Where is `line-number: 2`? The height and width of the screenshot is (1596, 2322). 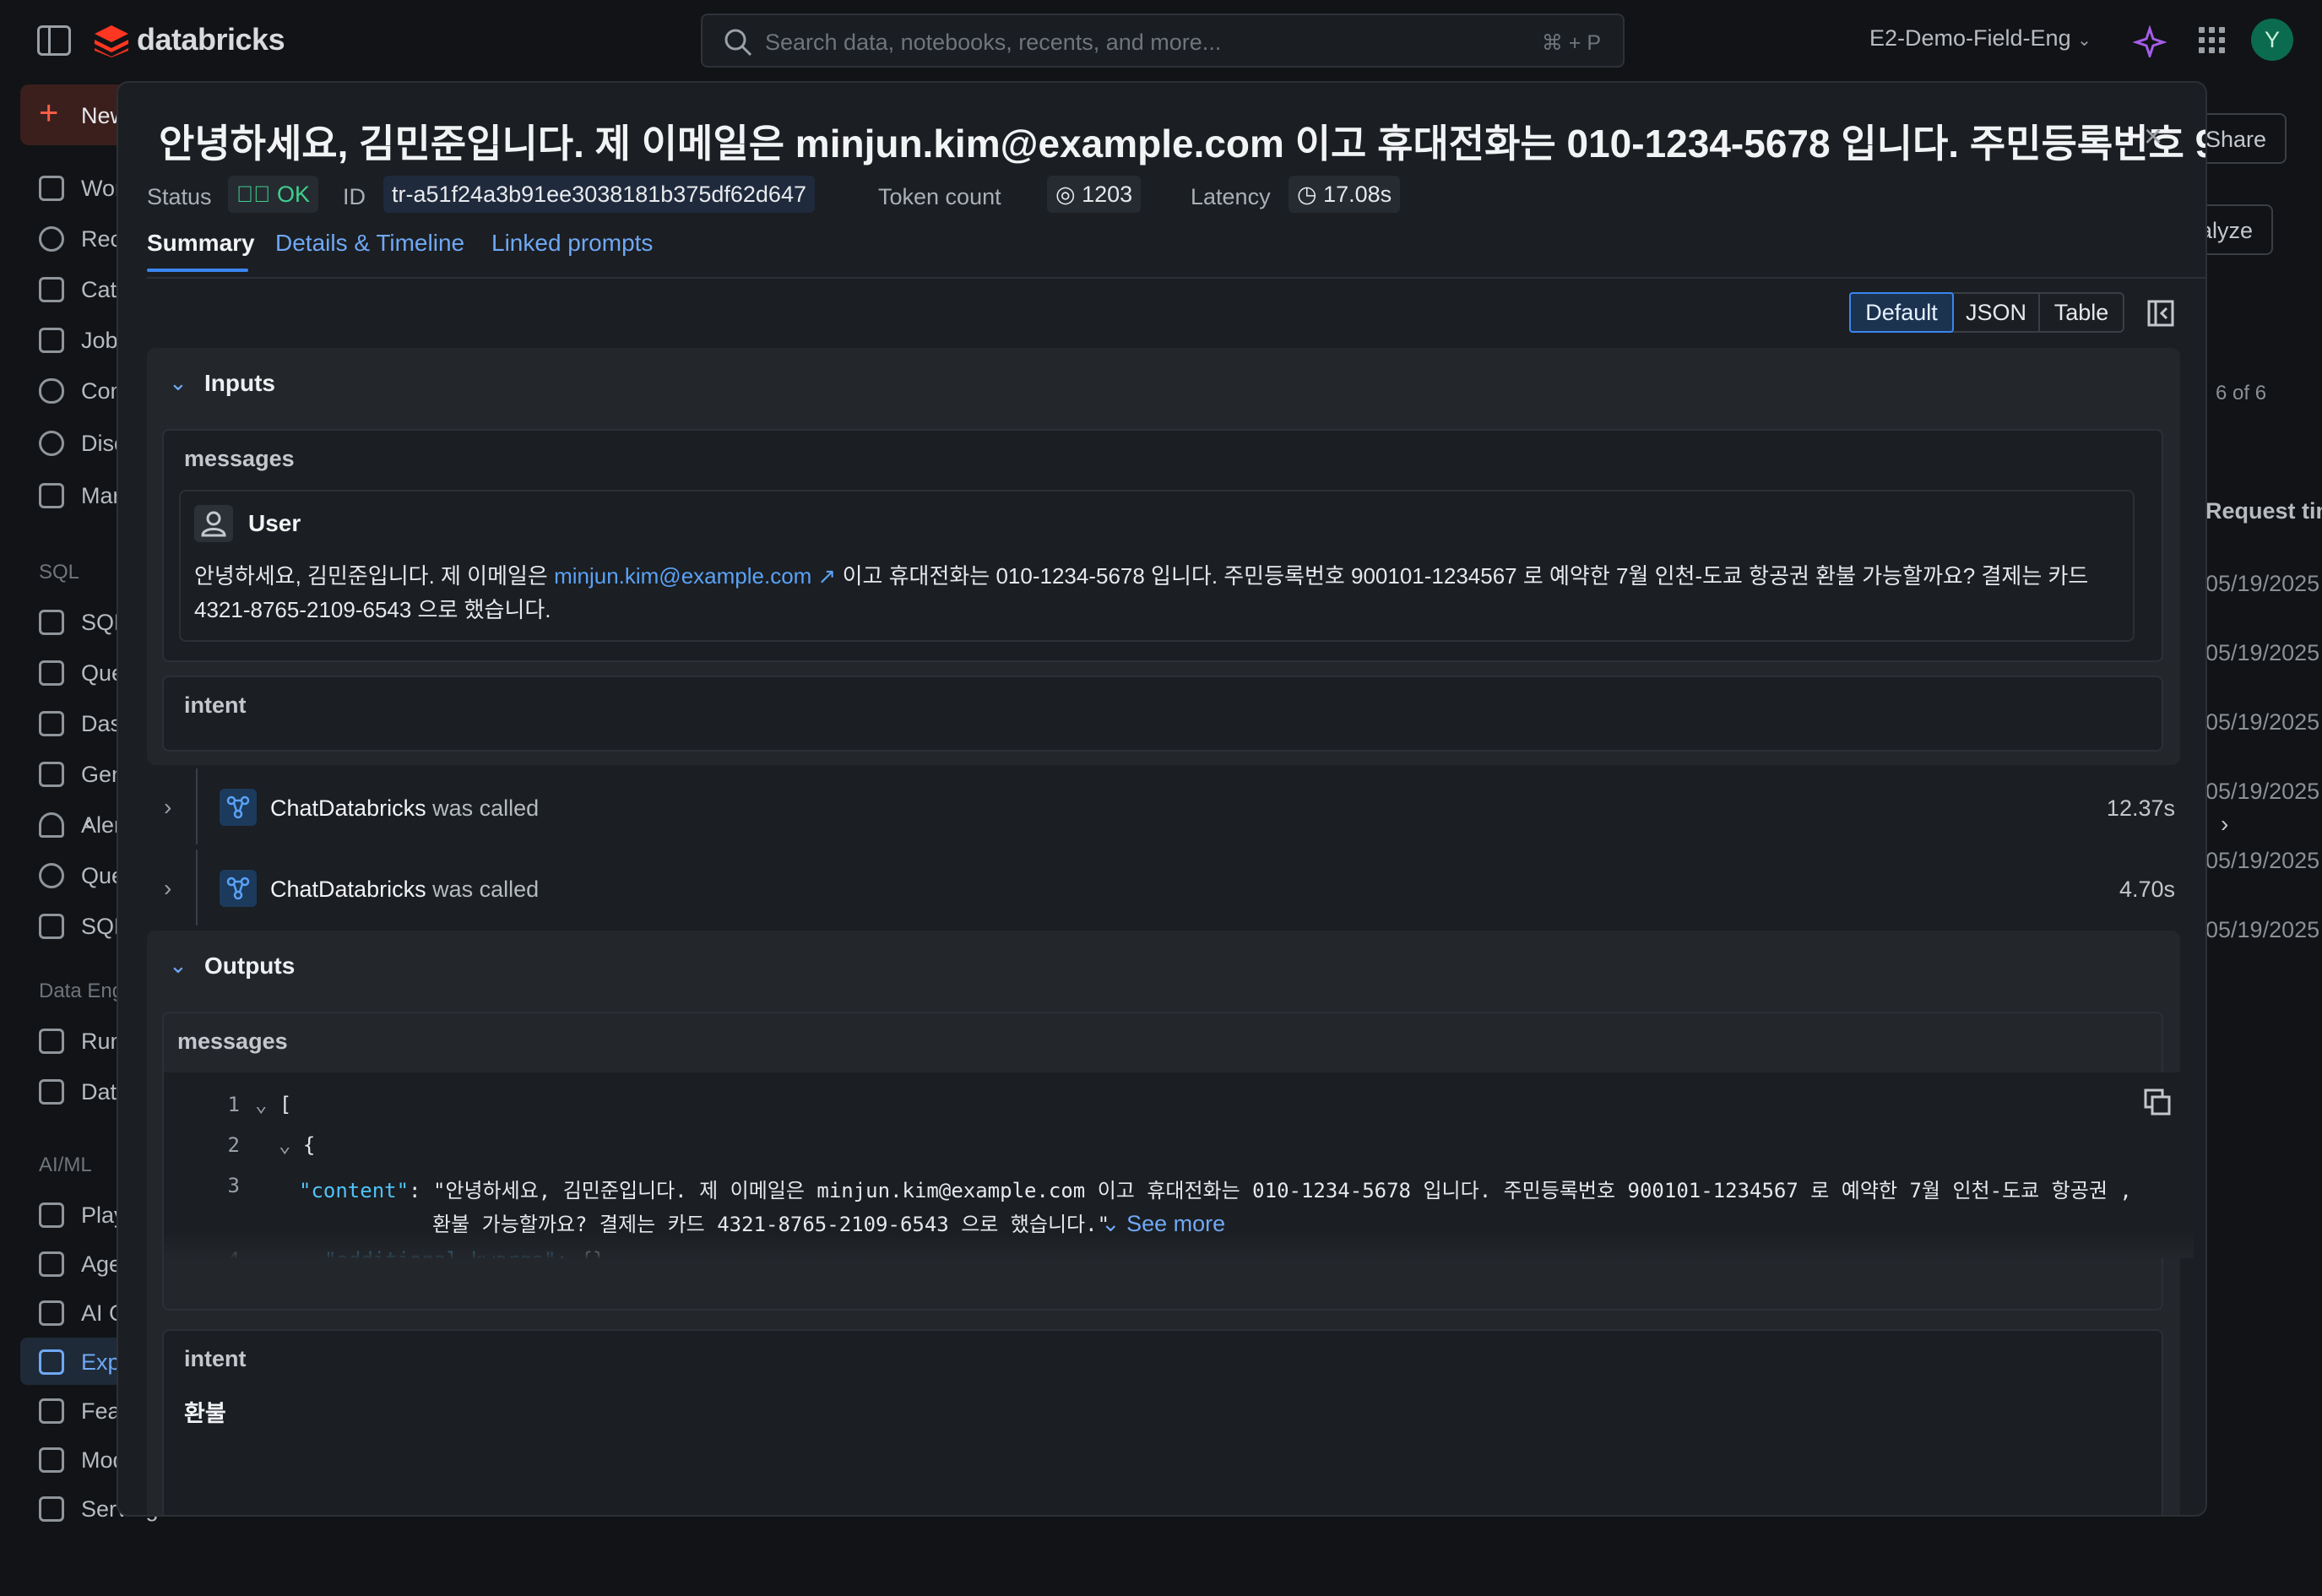
line-number: 2 is located at coordinates (233, 1145).